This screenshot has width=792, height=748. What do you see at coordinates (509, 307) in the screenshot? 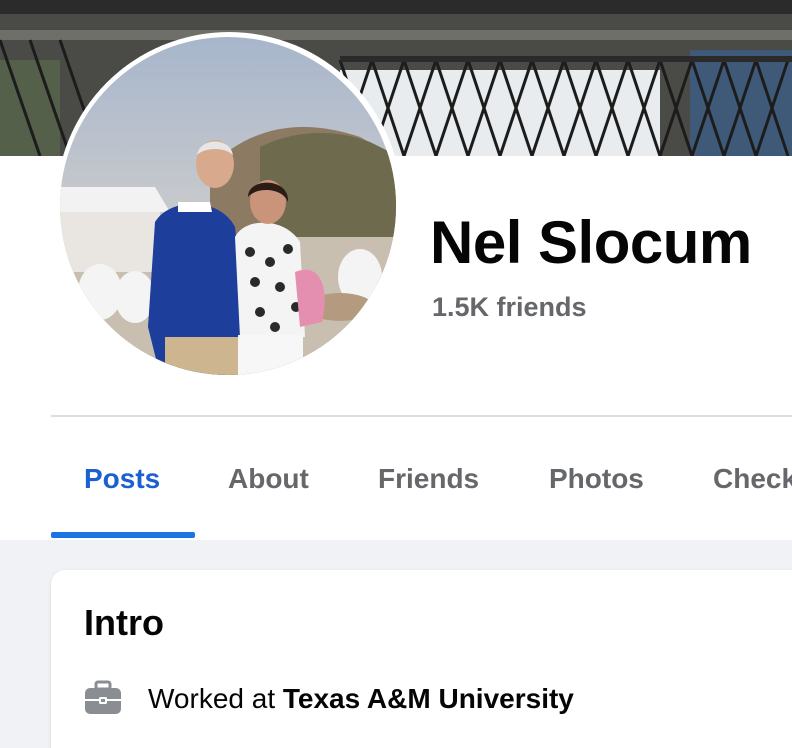
I see `friends-count-link: 1.5K friends` at bounding box center [509, 307].